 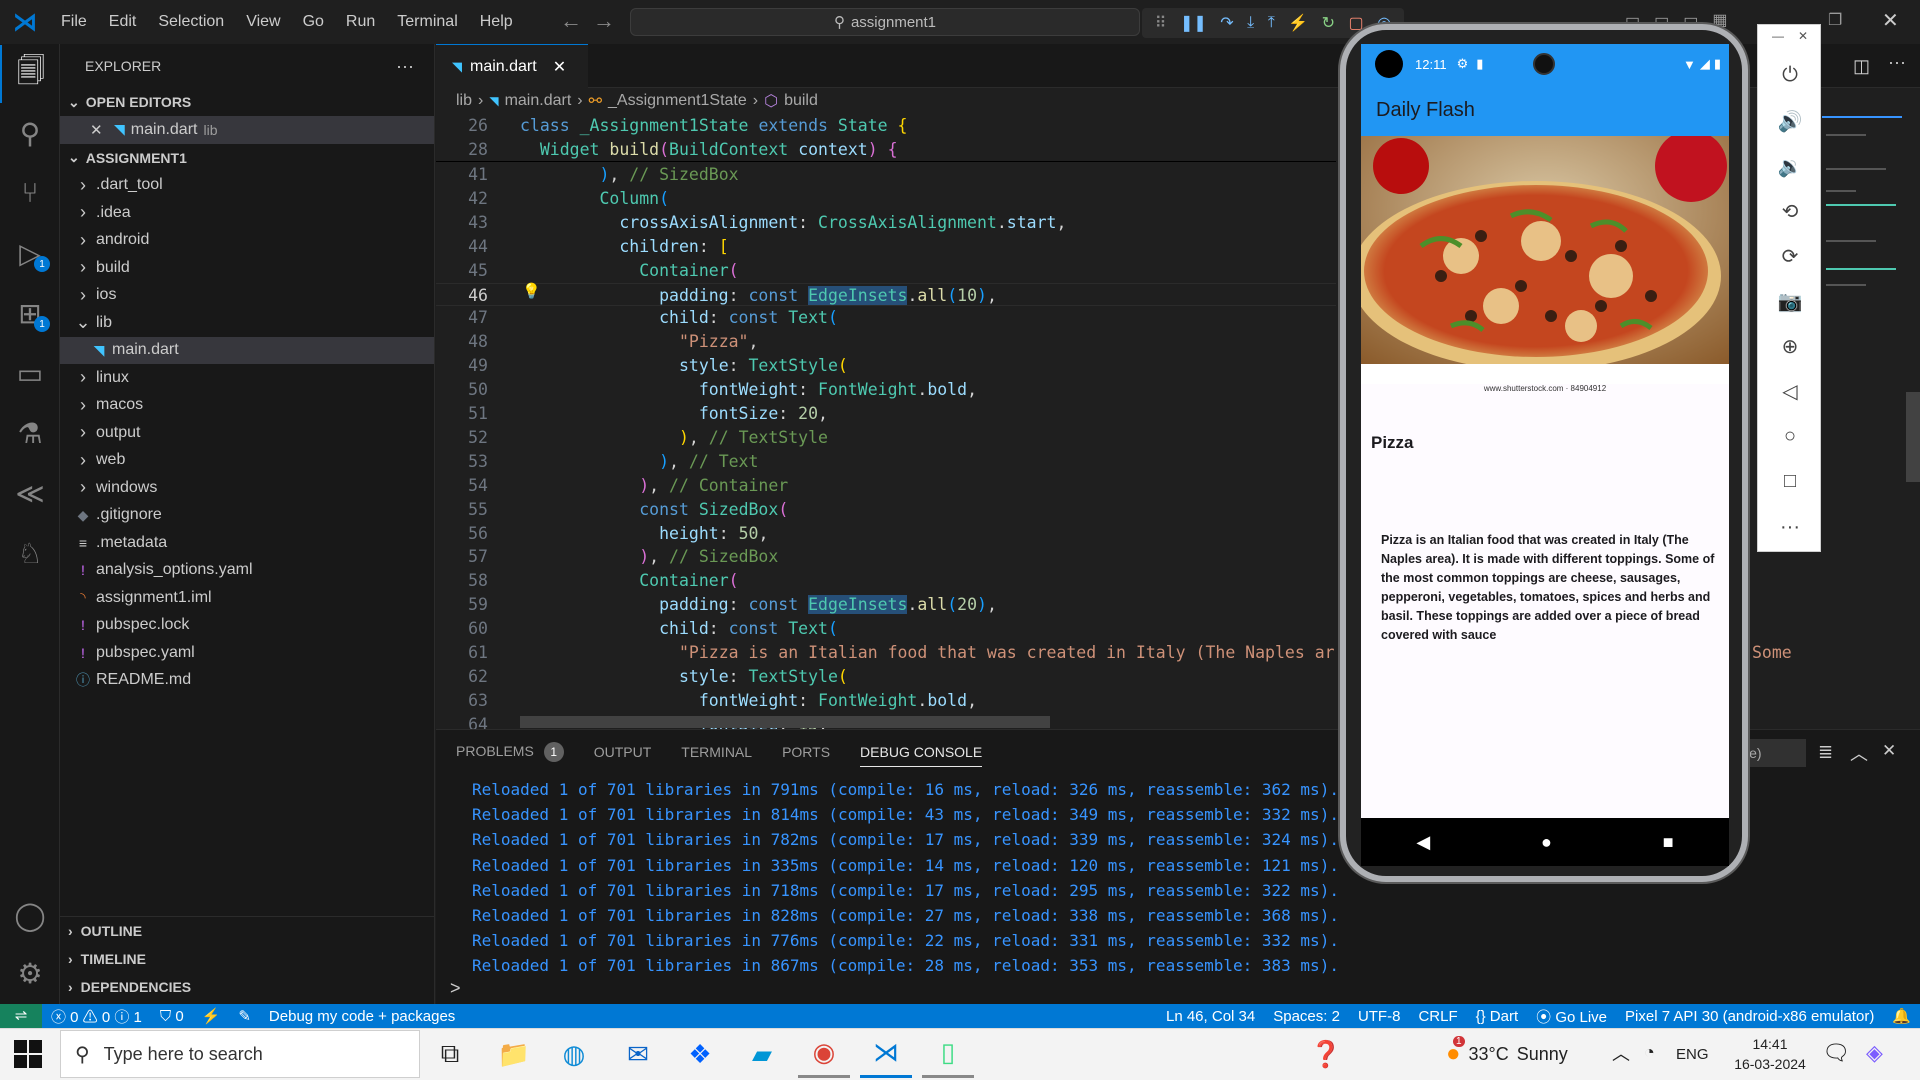 I want to click on emu-more-icon: ···, so click(x=1790, y=527).